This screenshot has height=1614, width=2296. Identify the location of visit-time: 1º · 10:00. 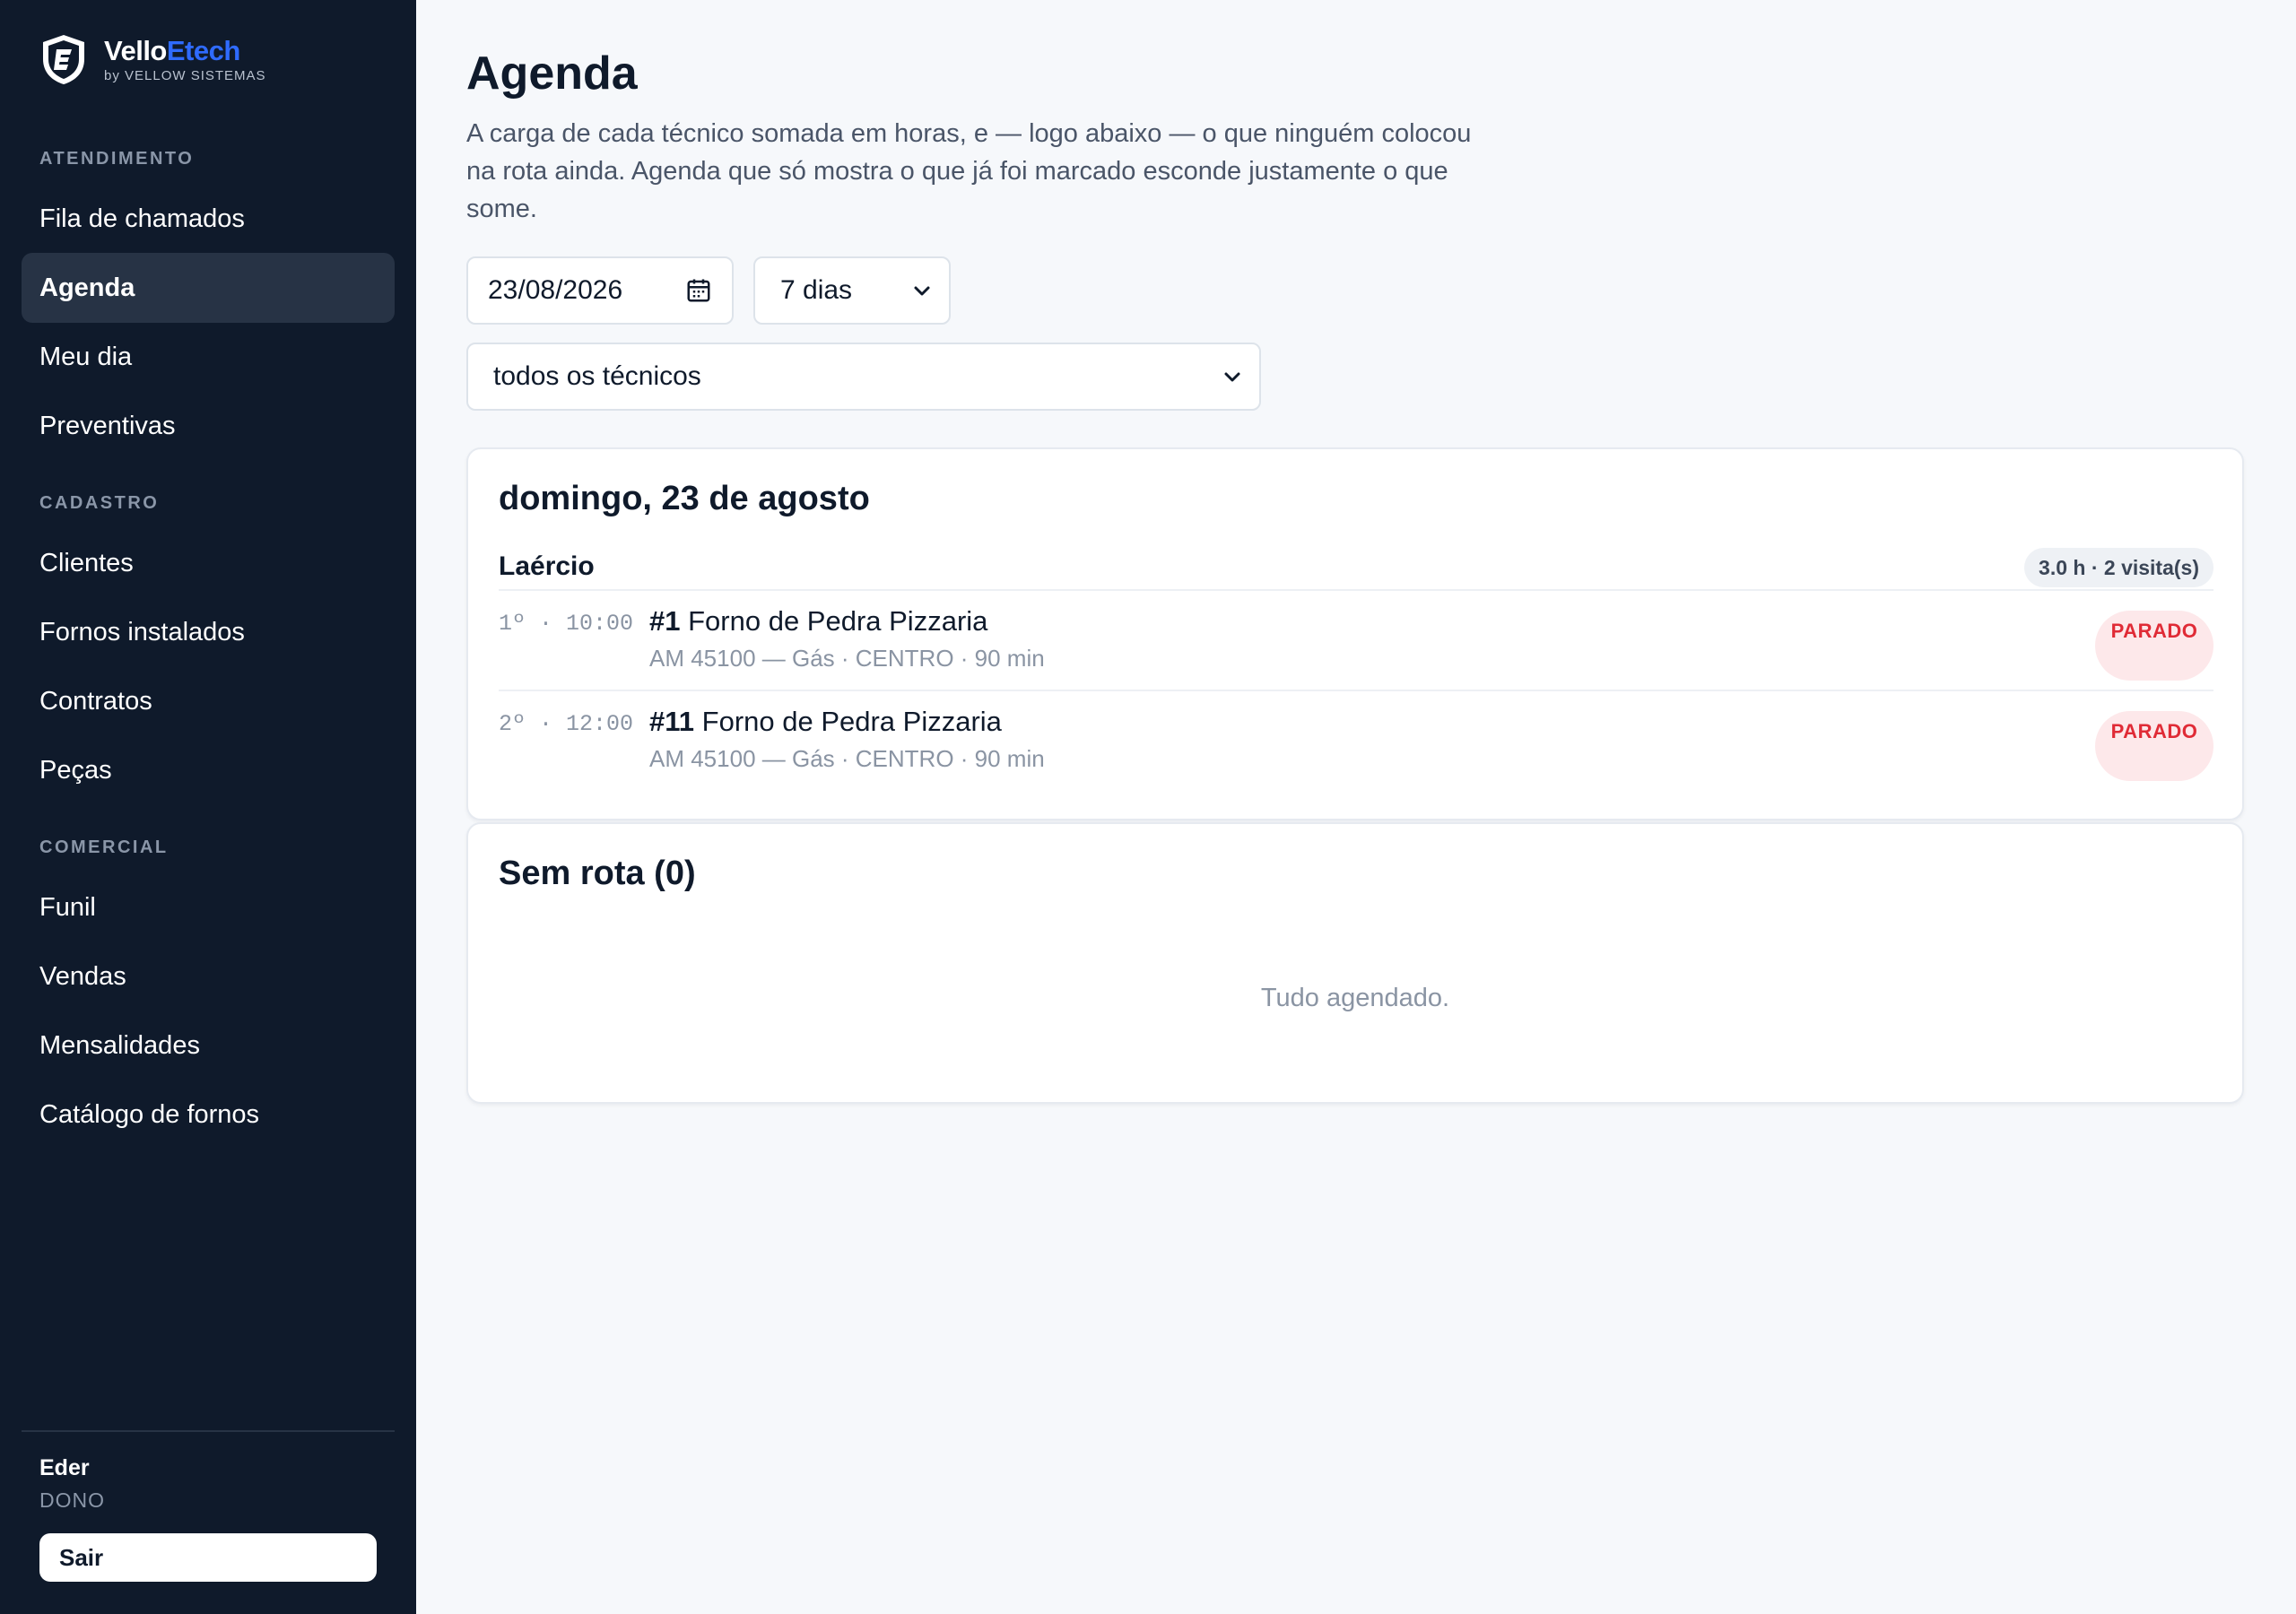
(566, 624).